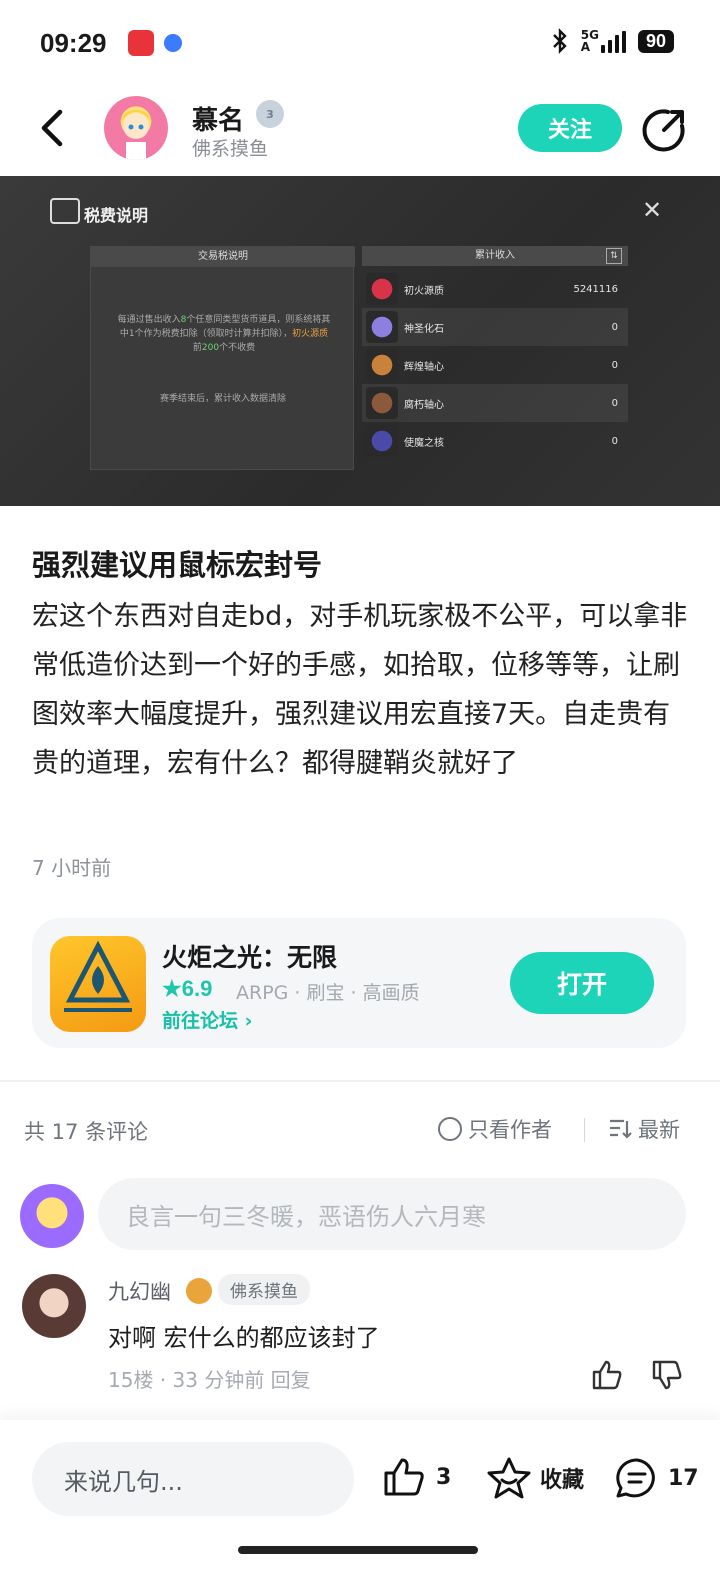 The width and height of the screenshot is (720, 1575). Describe the element at coordinates (584, 1130) in the screenshot. I see `separator` at that location.